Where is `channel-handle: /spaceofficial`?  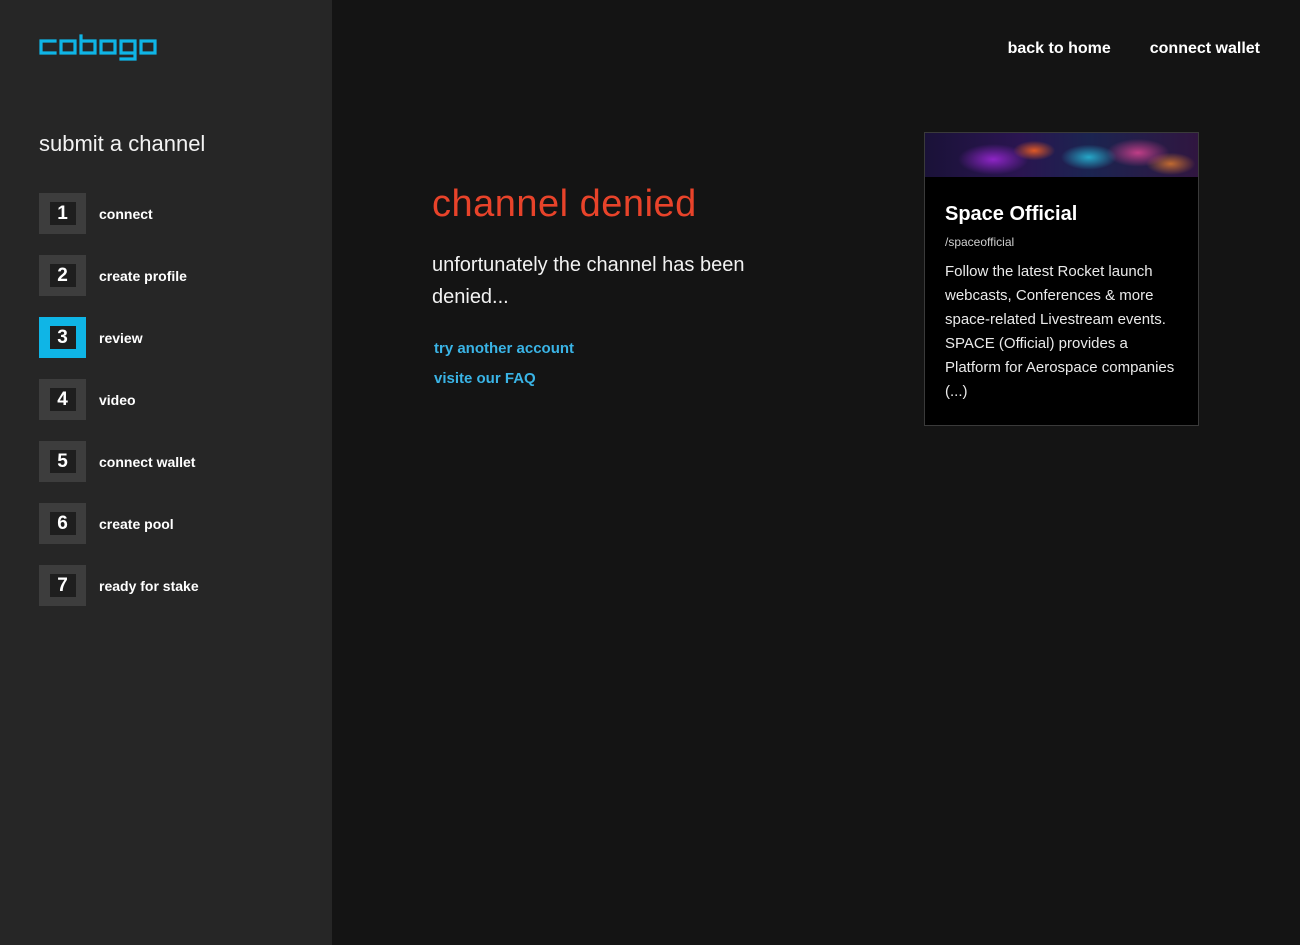
channel-handle: /spaceofficial is located at coordinates (980, 242).